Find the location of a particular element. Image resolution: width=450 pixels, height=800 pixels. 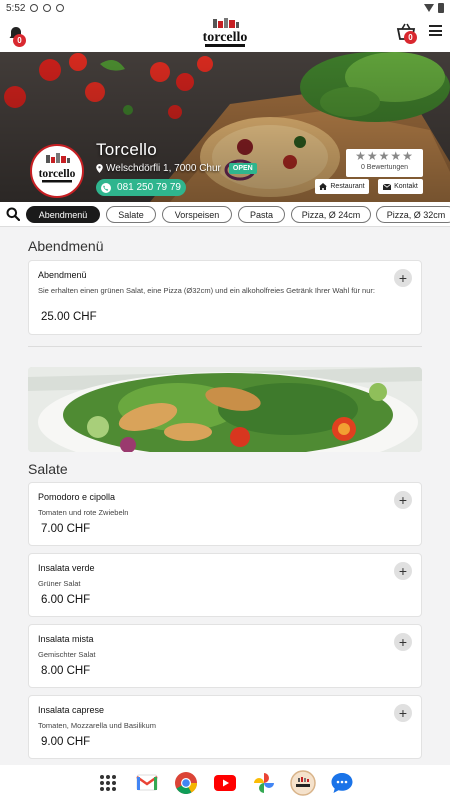

youtube-icon is located at coordinates (225, 783).